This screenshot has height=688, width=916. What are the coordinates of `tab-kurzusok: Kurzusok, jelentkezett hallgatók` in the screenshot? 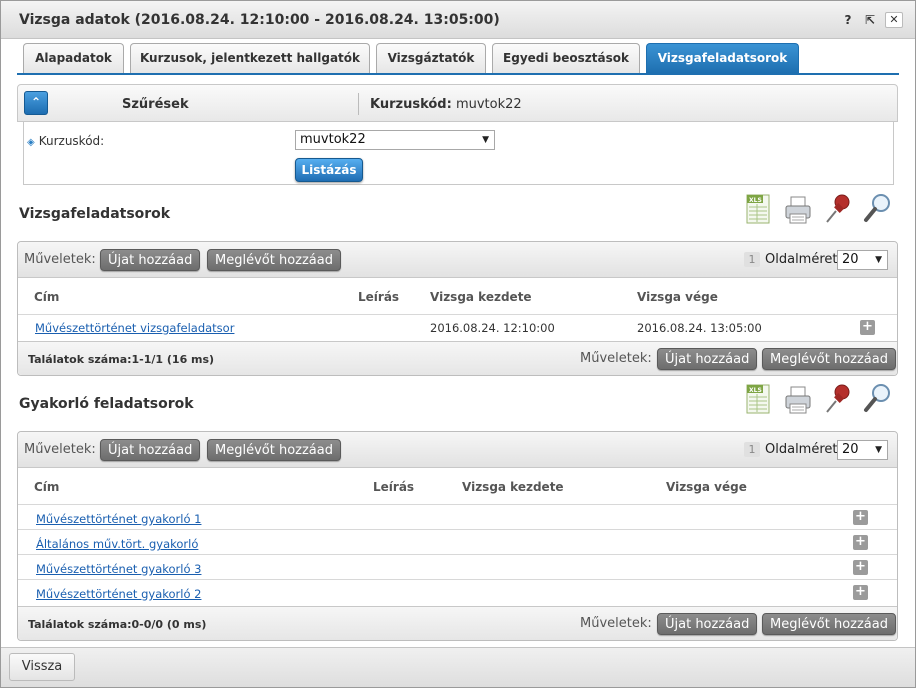 It's located at (250, 58).